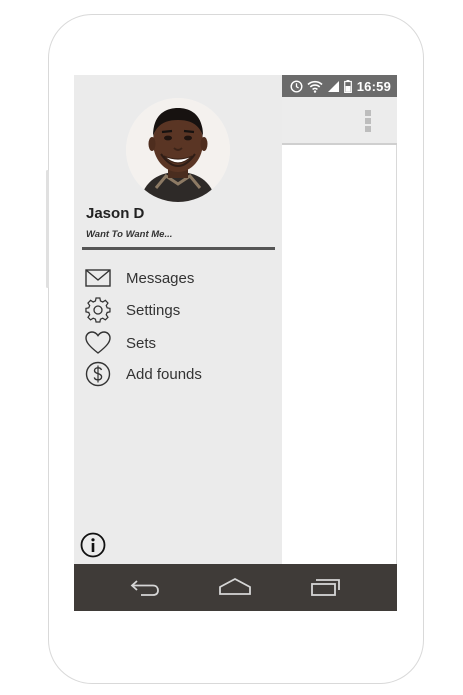  What do you see at coordinates (160, 278) in the screenshot?
I see `menu-item-label: Messages` at bounding box center [160, 278].